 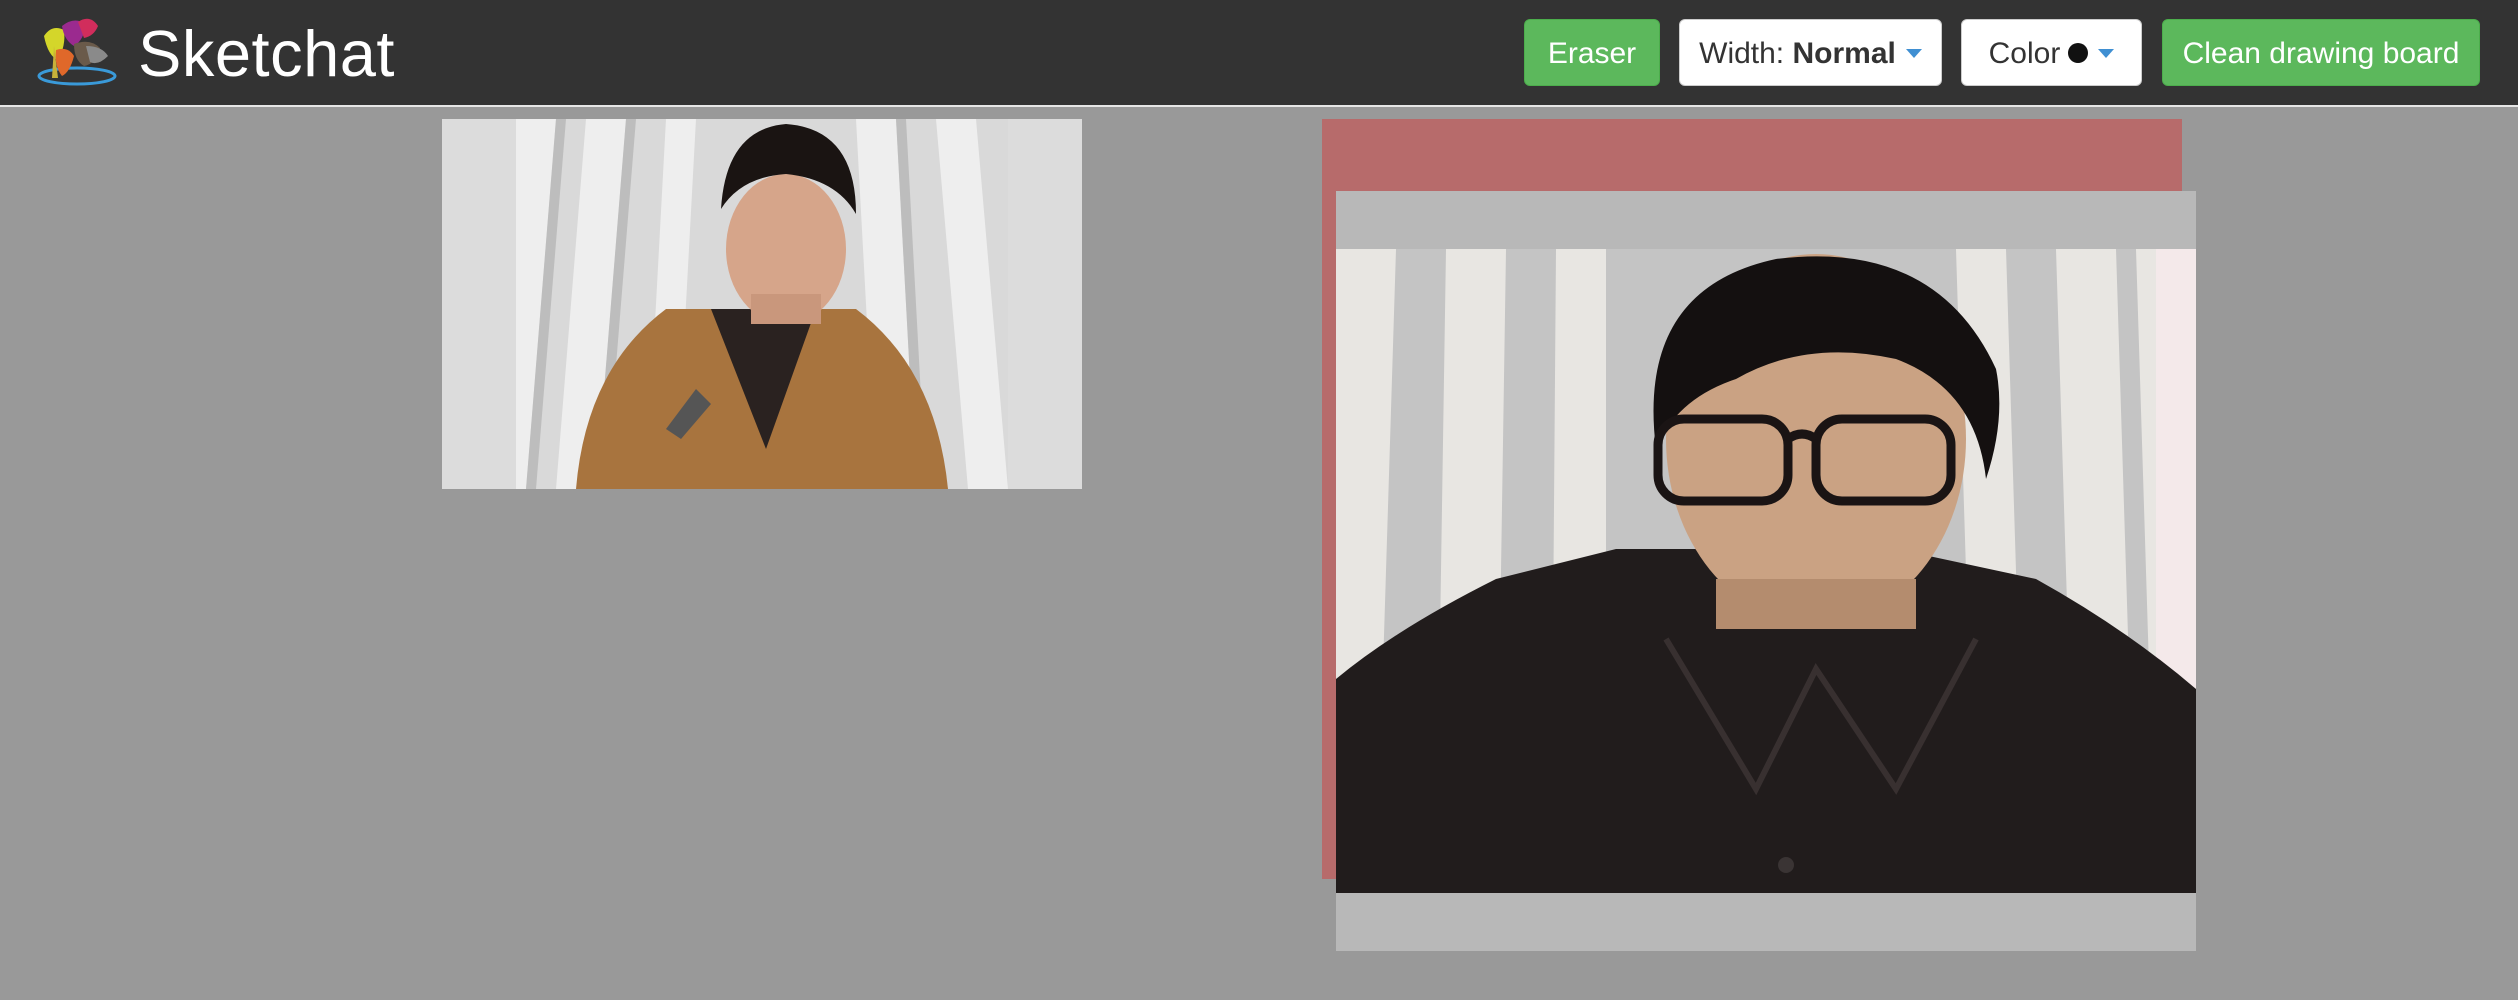 I want to click on color-dropdown: Color, so click(x=2051, y=52).